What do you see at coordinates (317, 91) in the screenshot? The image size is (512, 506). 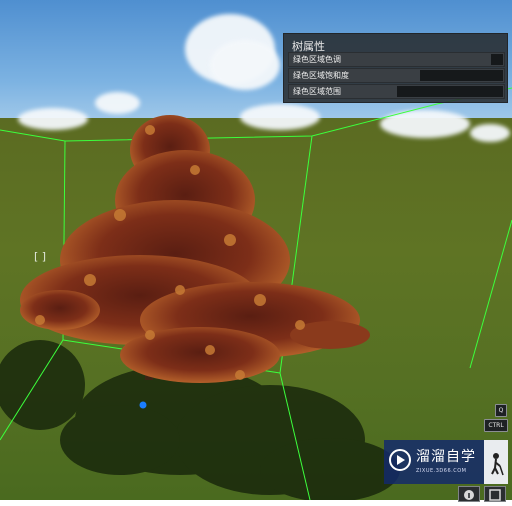 I see `property-label: 绿色区域范围` at bounding box center [317, 91].